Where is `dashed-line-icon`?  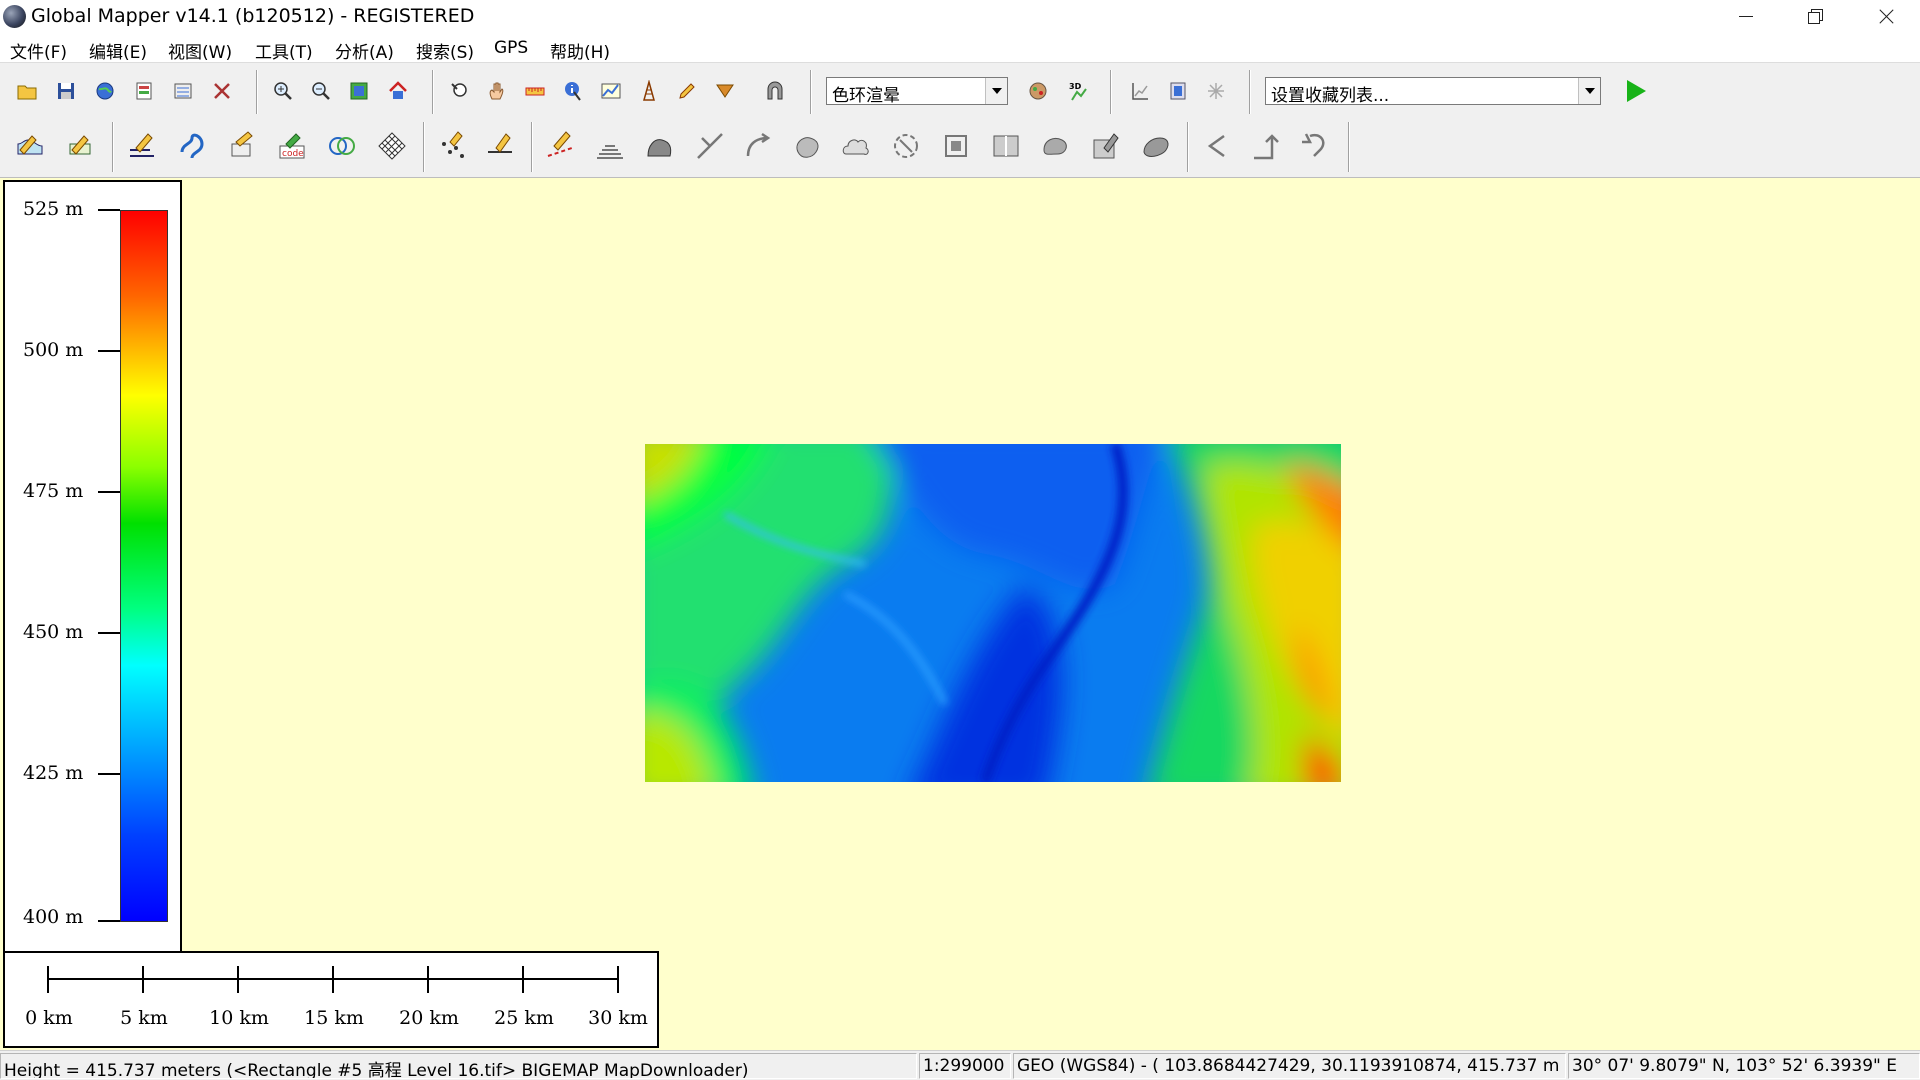 dashed-line-icon is located at coordinates (560, 146).